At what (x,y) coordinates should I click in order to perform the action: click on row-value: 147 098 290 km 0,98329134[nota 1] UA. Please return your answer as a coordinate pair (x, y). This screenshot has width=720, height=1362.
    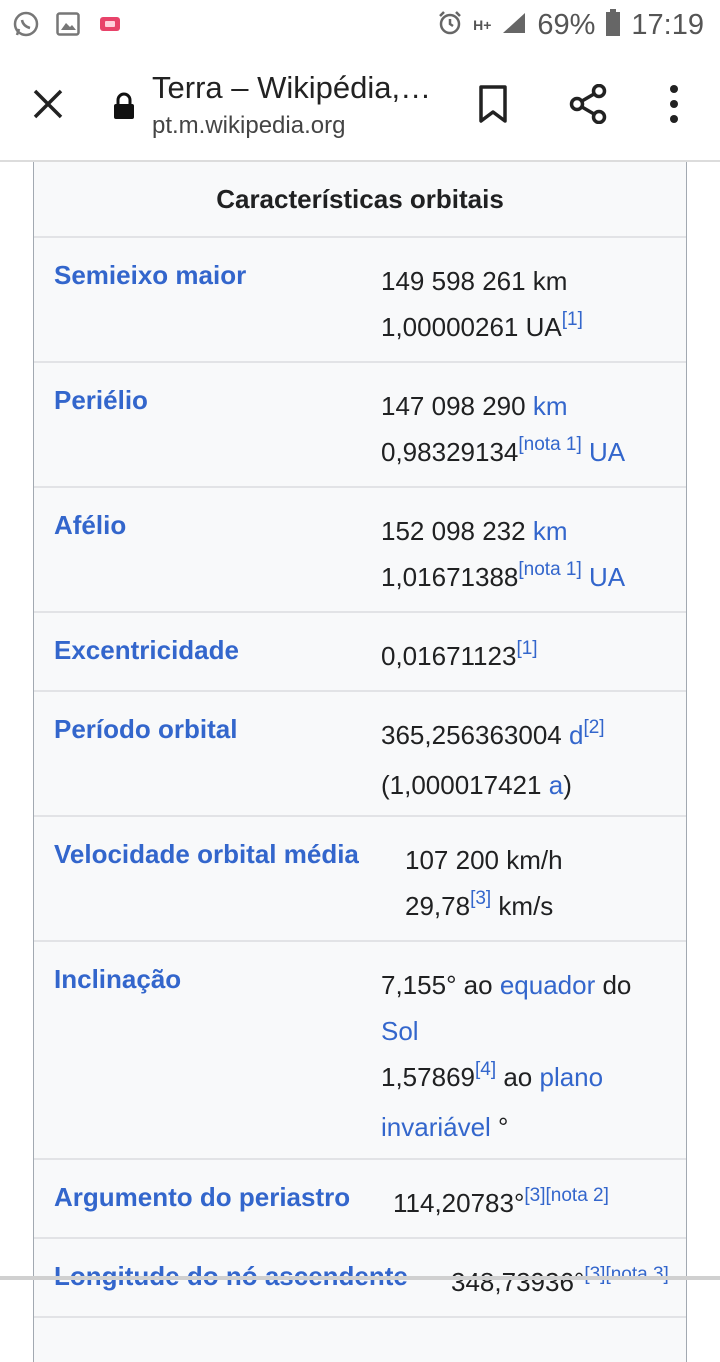
    Looking at the image, I should click on (503, 431).